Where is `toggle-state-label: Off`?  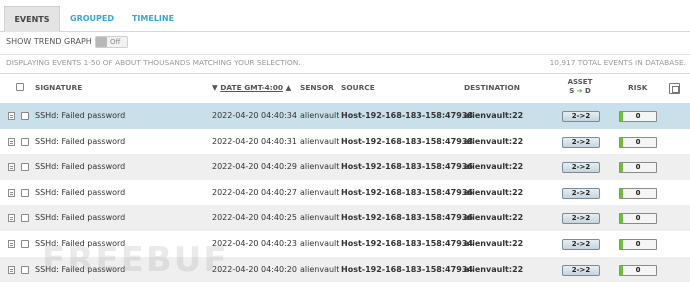
toggle-state-label: Off is located at coordinates (115, 42).